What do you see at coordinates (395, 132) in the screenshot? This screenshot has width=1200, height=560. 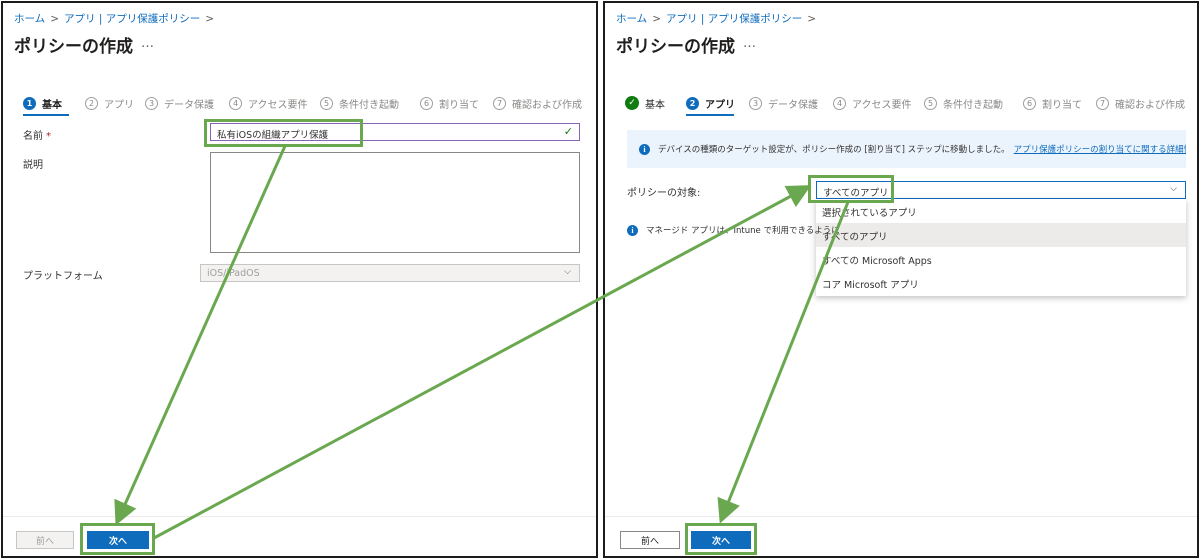 I see `name-field: 私有iOSの組織アプリ保護 ✓` at bounding box center [395, 132].